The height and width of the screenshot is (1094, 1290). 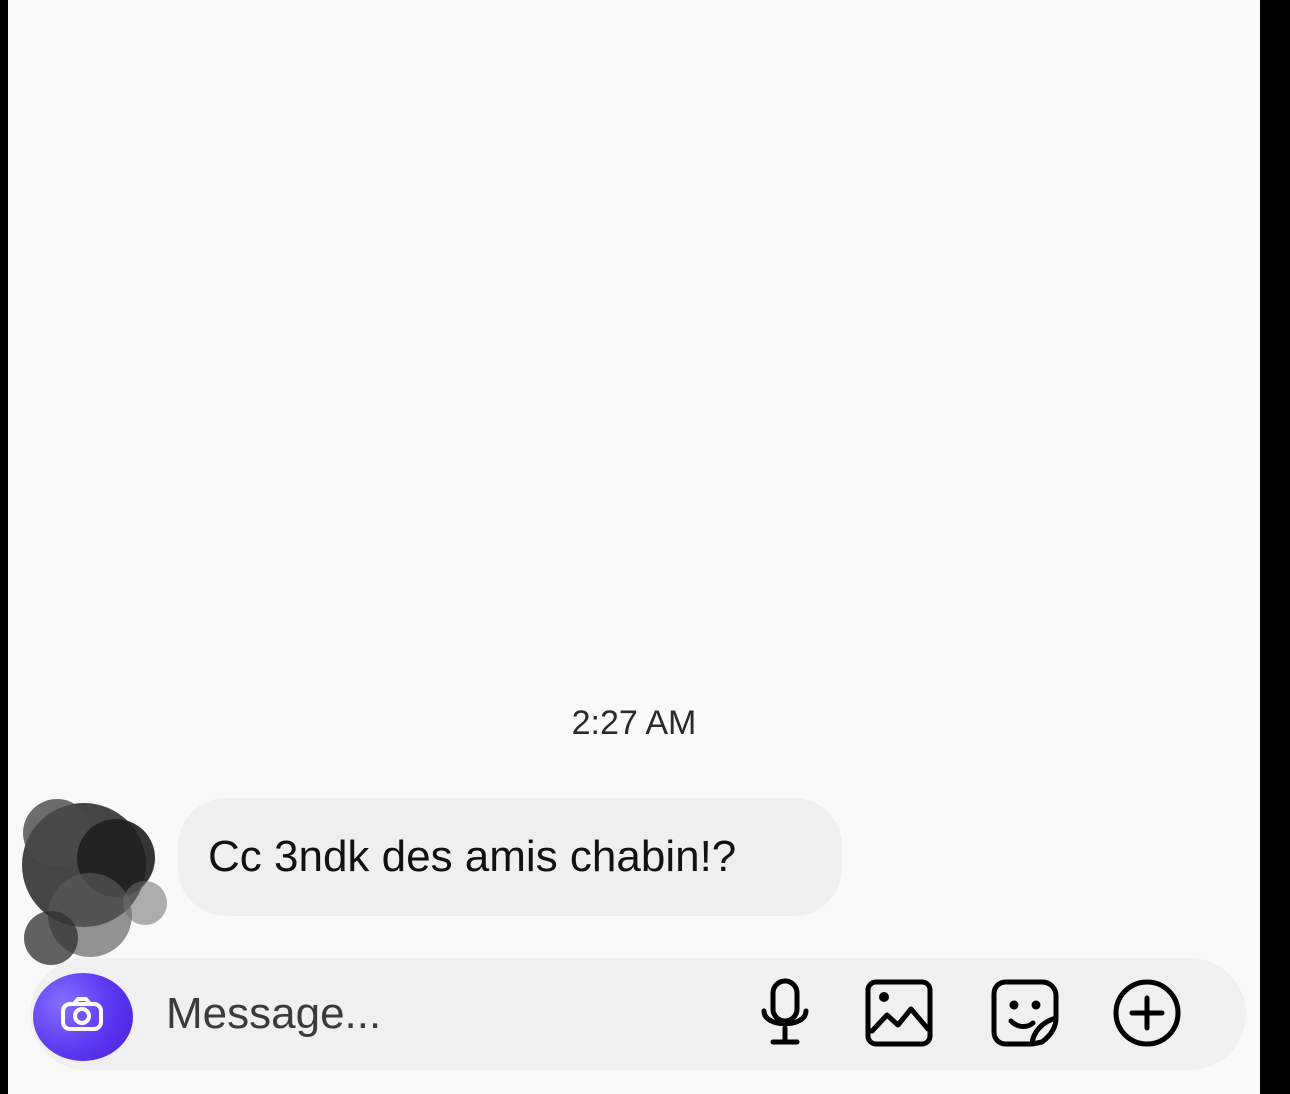 I want to click on contact-avatar, so click(x=96, y=877).